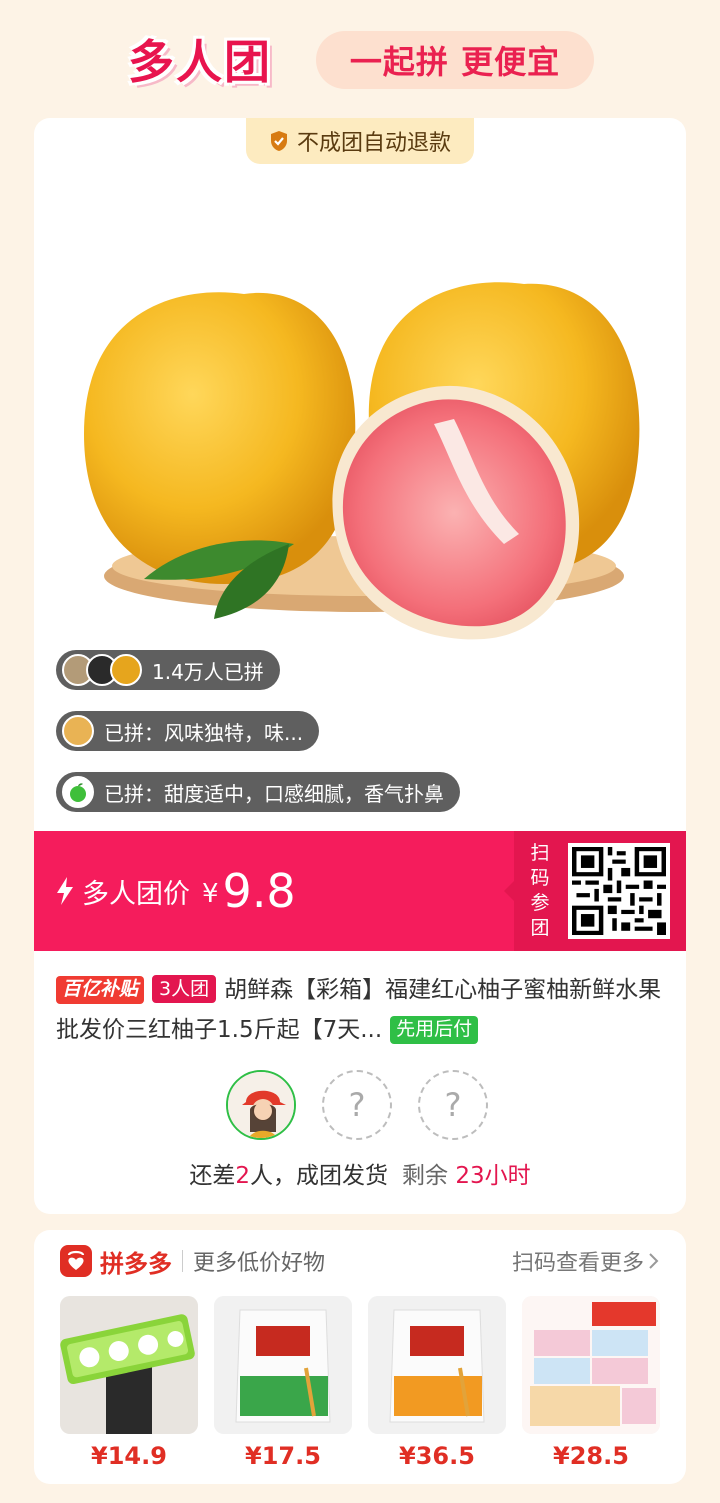 Image resolution: width=720 pixels, height=1503 pixels. Describe the element at coordinates (434, 1030) in the screenshot. I see `pay-later-tag: 先用后付` at that location.